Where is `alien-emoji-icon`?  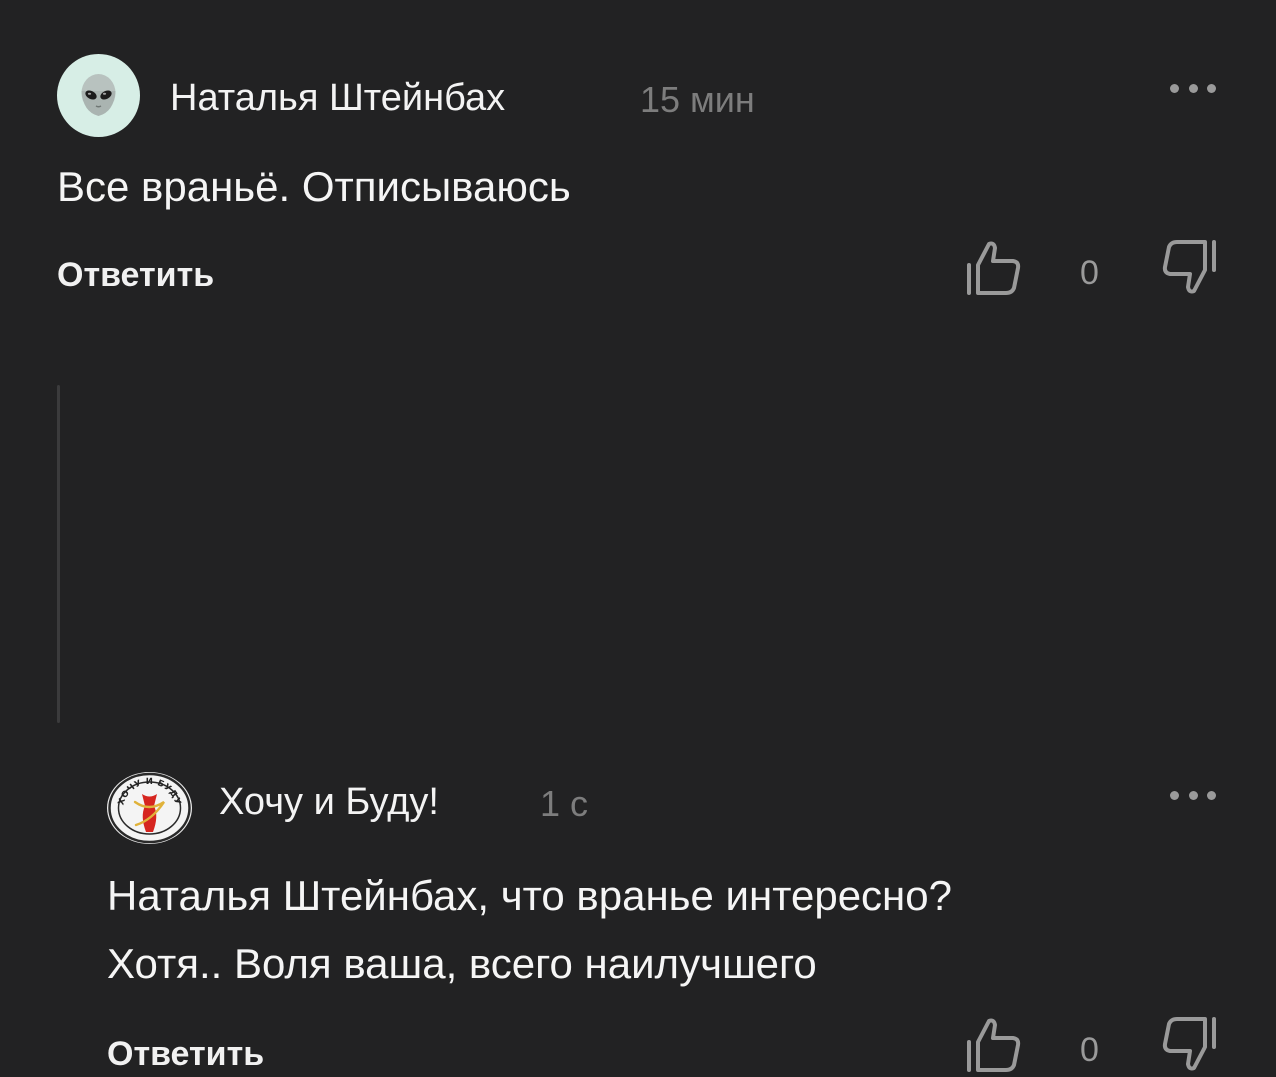 alien-emoji-icon is located at coordinates (98, 95).